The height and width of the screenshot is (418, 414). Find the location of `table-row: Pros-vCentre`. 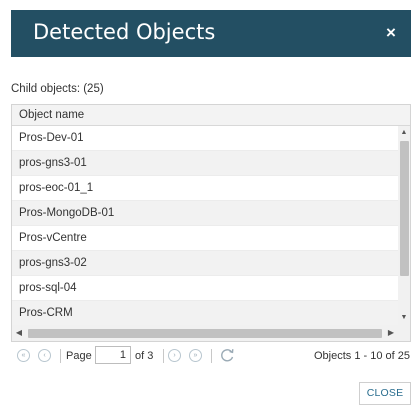

table-row: Pros-vCentre is located at coordinates (205, 238).